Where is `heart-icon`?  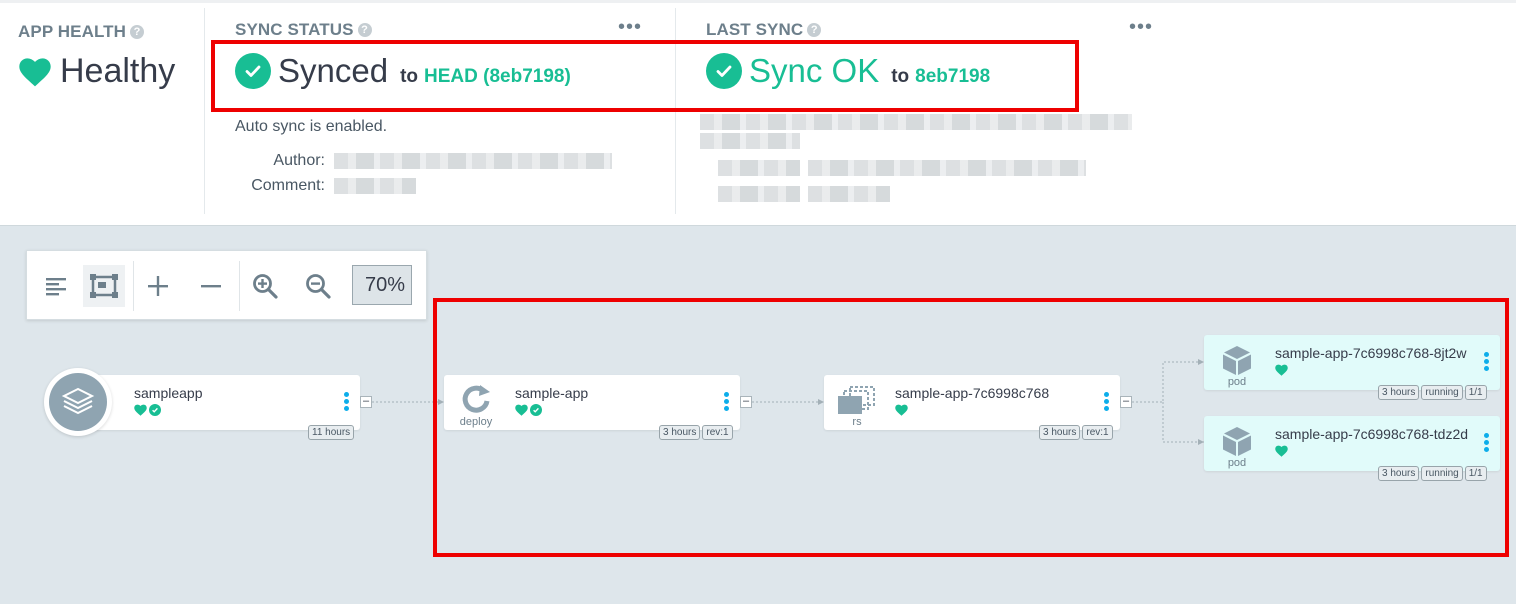 heart-icon is located at coordinates (140, 410).